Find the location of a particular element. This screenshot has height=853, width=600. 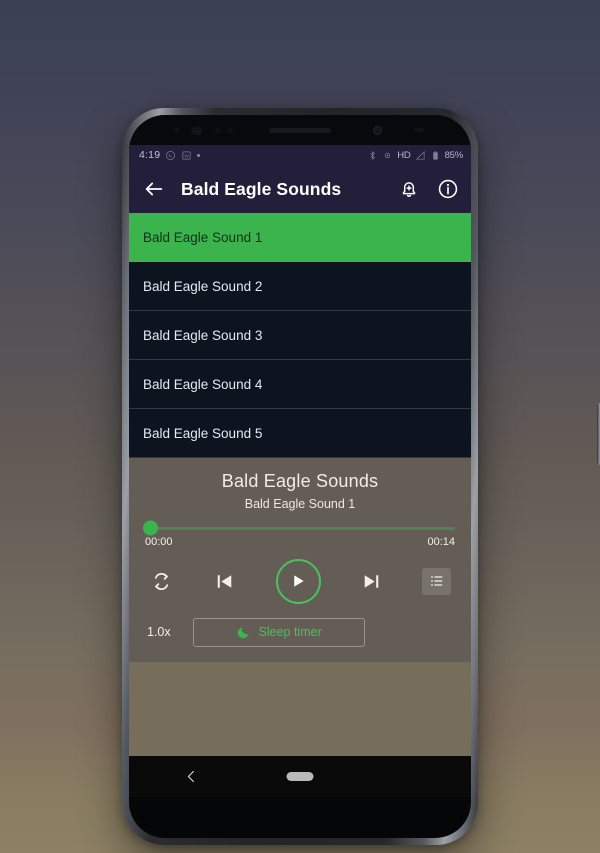

whatsapp-icon is located at coordinates (171, 155).